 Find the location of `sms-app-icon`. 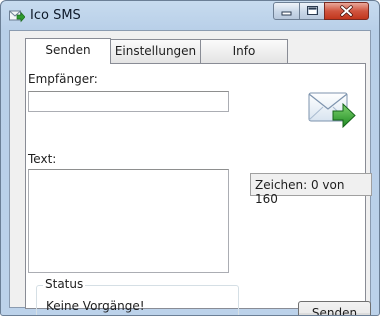

sms-app-icon is located at coordinates (17, 16).